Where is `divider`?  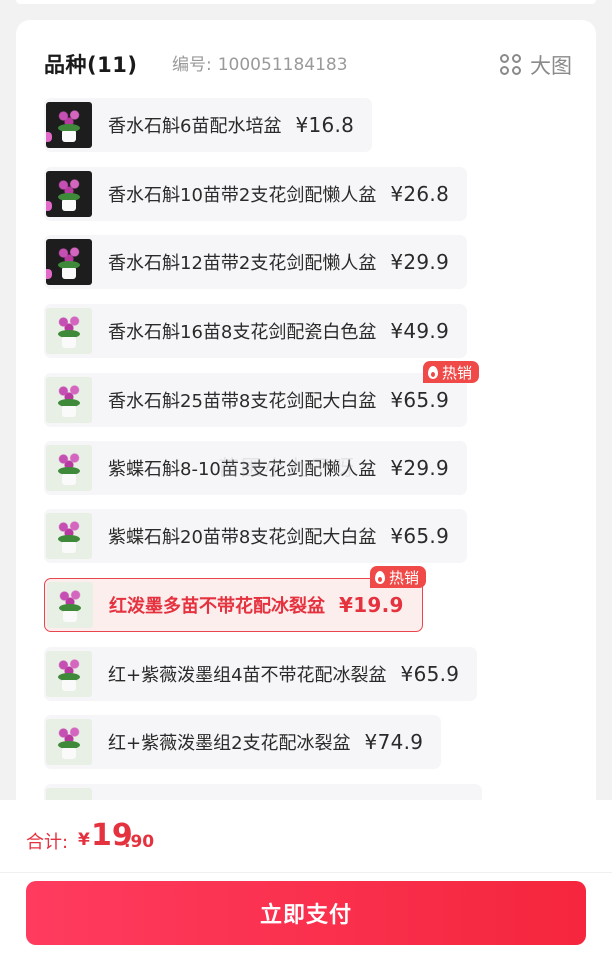 divider is located at coordinates (306, 872).